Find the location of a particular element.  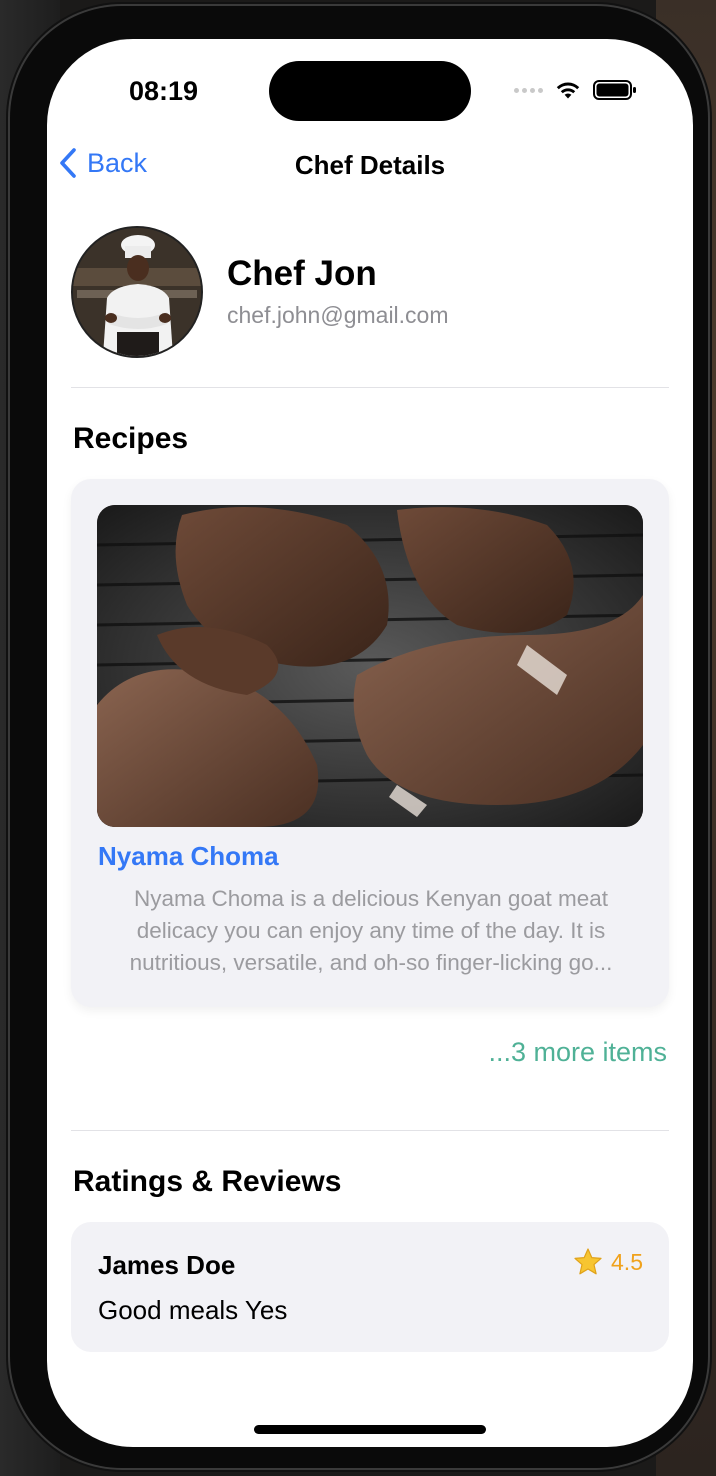

wifi-icon is located at coordinates (568, 90).